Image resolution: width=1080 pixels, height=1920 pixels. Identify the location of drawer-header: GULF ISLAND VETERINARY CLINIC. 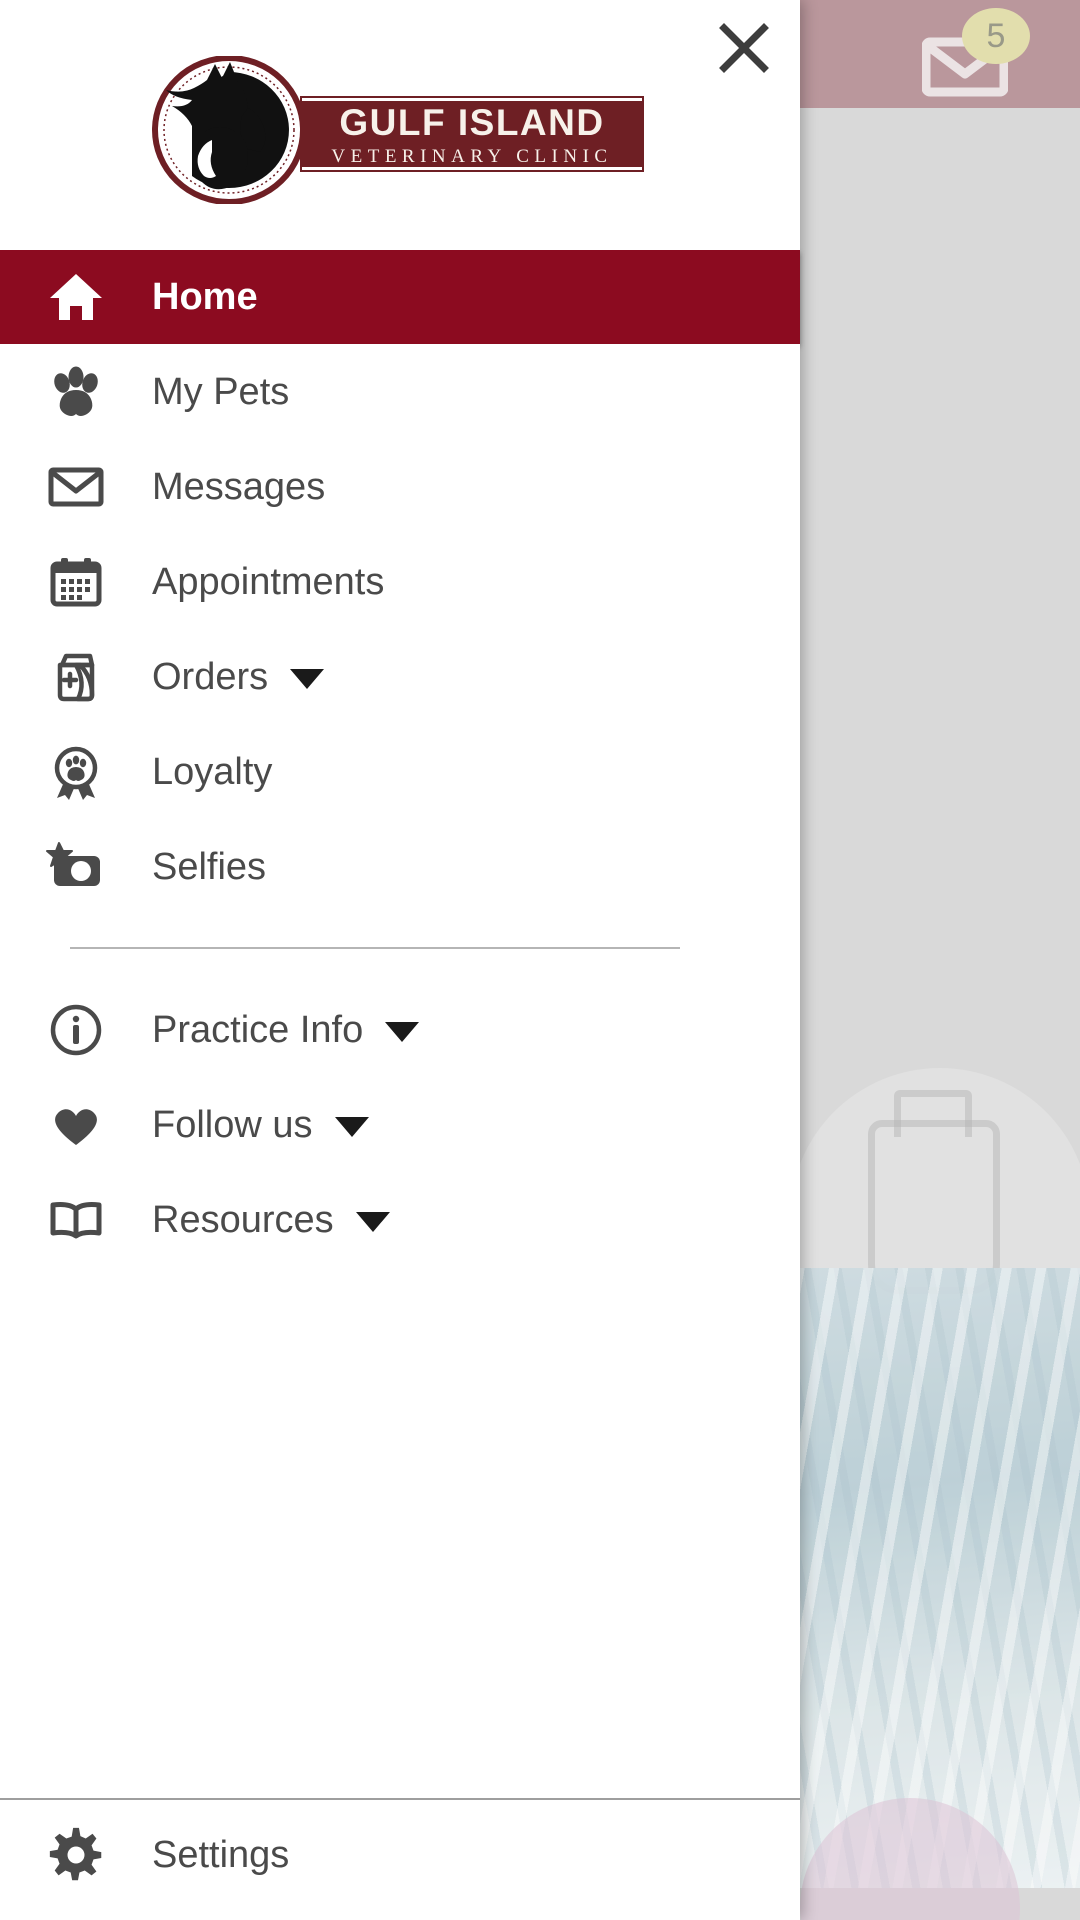
(400, 125).